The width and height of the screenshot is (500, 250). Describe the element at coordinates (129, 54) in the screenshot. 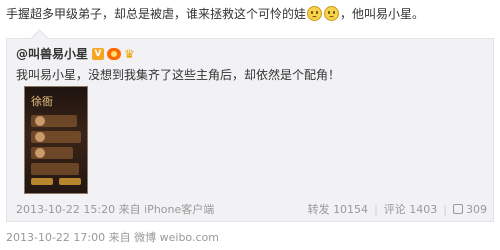

I see `crown-icon: ♛` at that location.